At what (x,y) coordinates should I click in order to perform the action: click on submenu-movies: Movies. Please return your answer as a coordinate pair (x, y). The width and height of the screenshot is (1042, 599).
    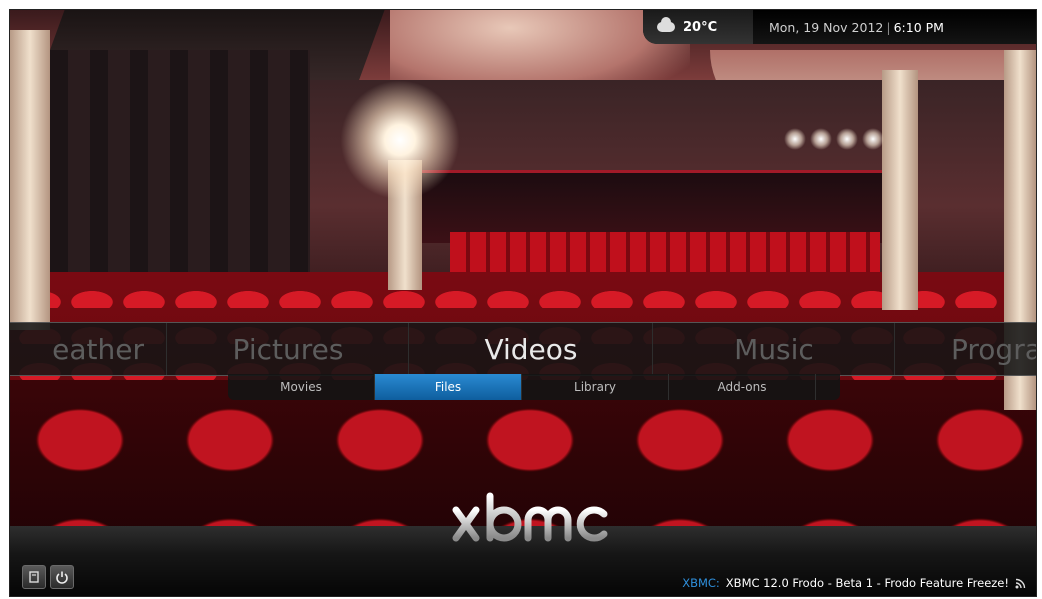
    Looking at the image, I should click on (301, 387).